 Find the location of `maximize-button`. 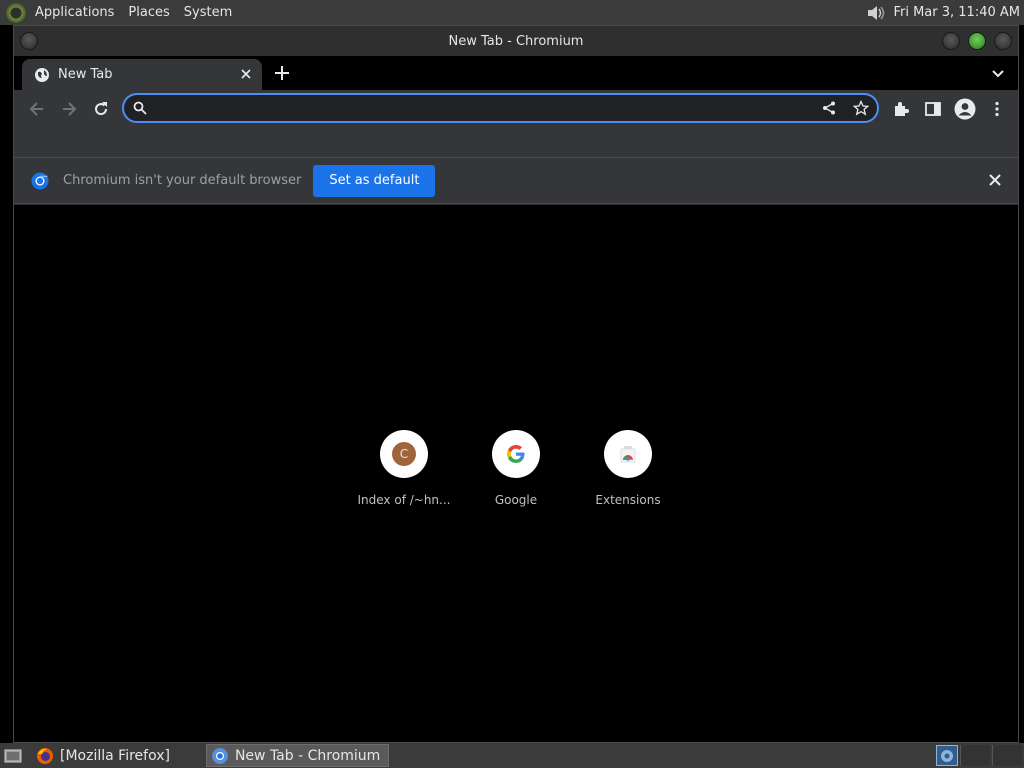

maximize-button is located at coordinates (977, 41).